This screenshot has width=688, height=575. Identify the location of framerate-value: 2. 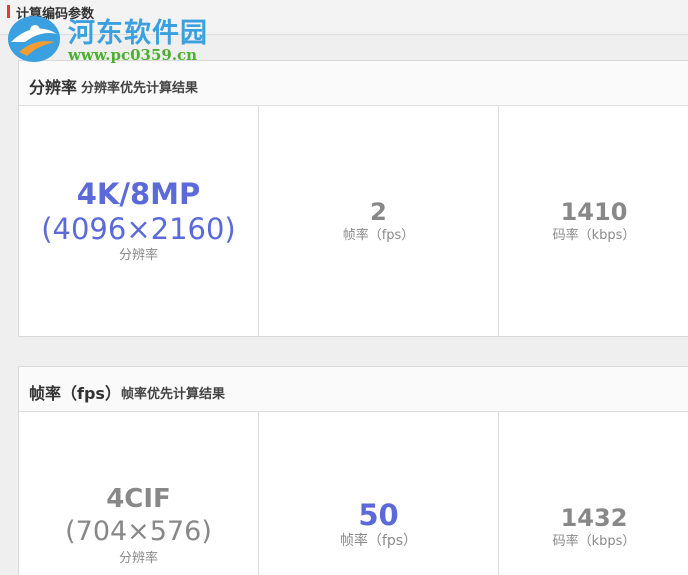
(378, 212).